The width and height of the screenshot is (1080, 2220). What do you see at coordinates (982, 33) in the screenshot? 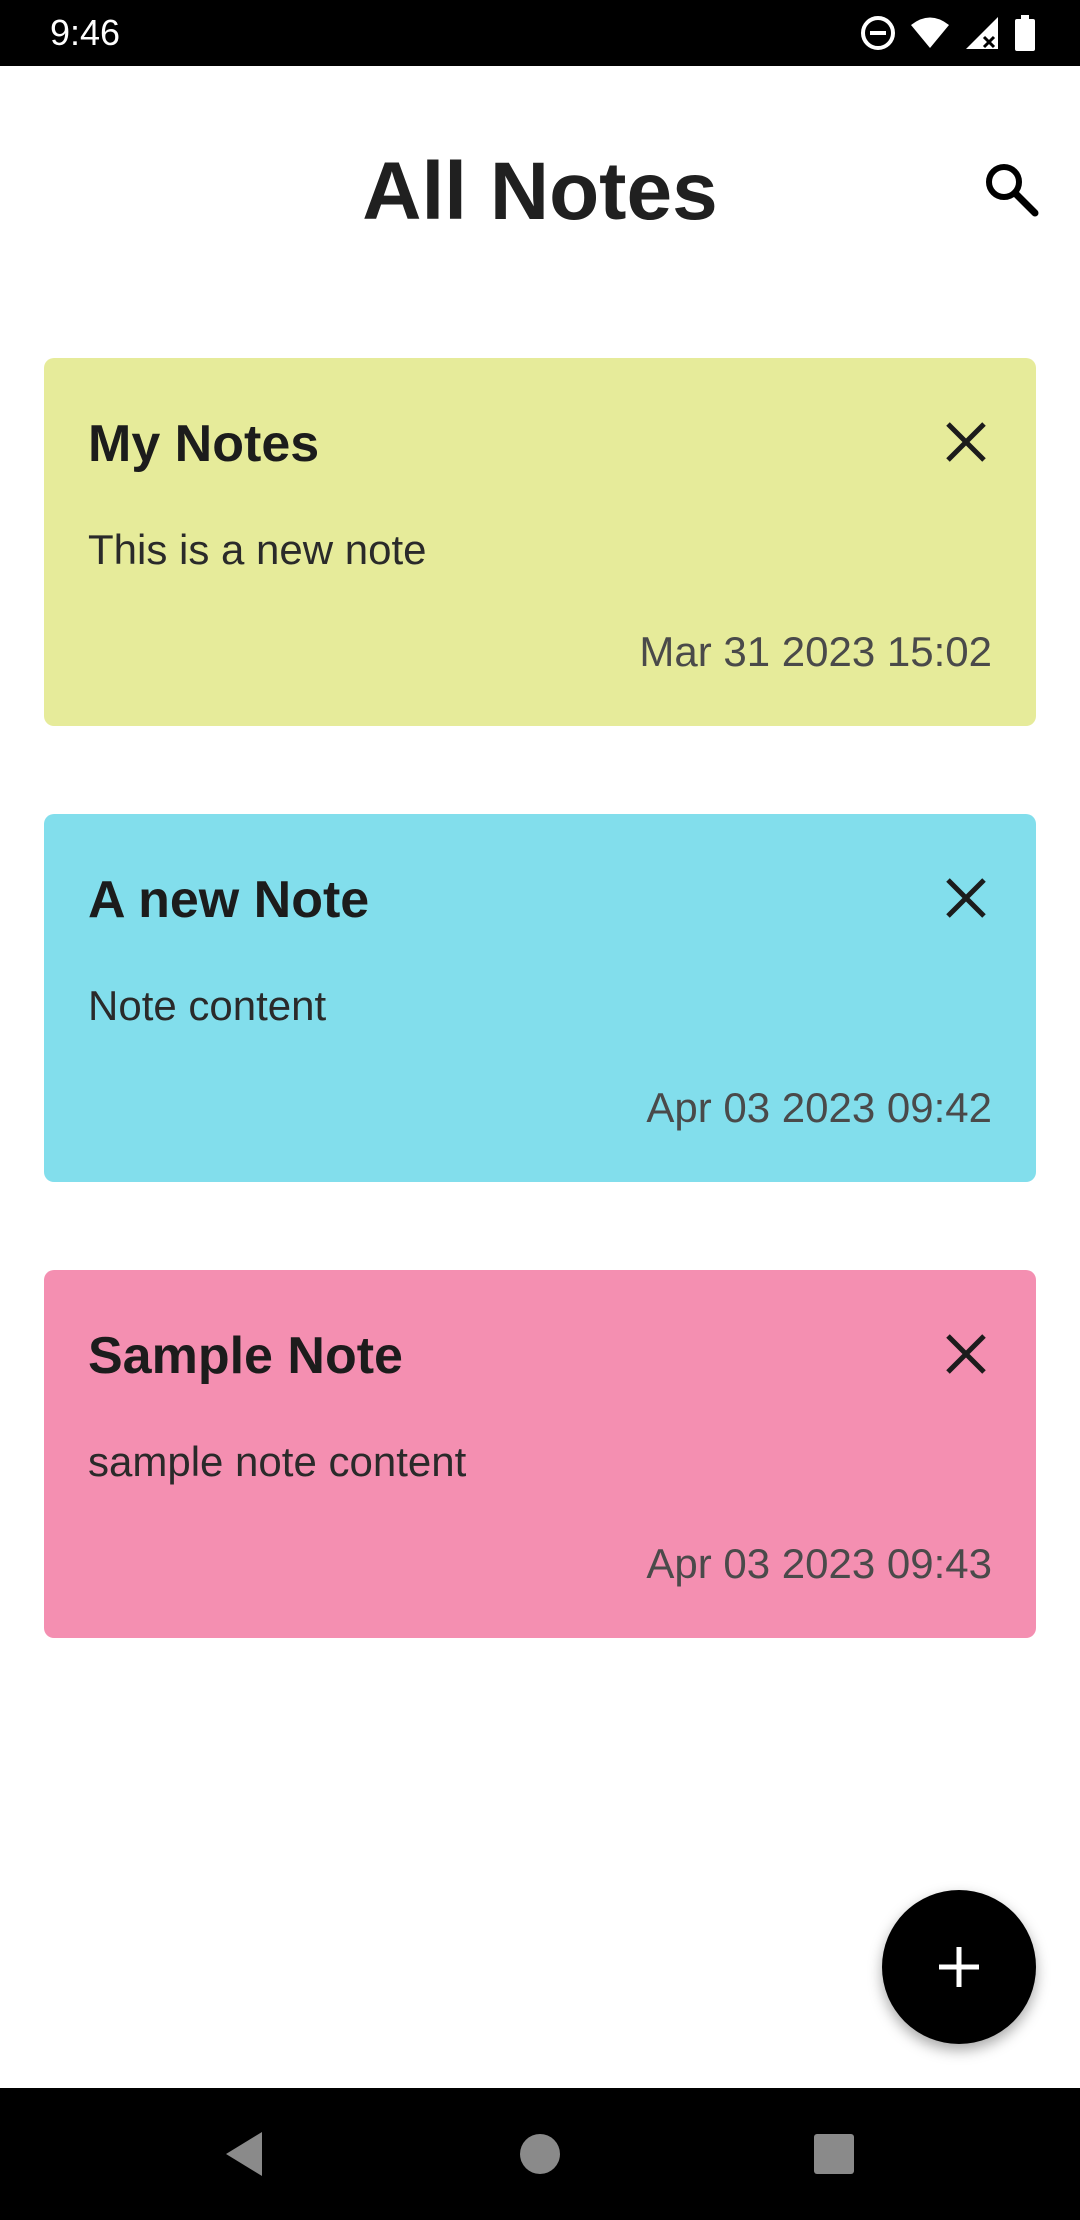
I see `cellular-signal-icon` at bounding box center [982, 33].